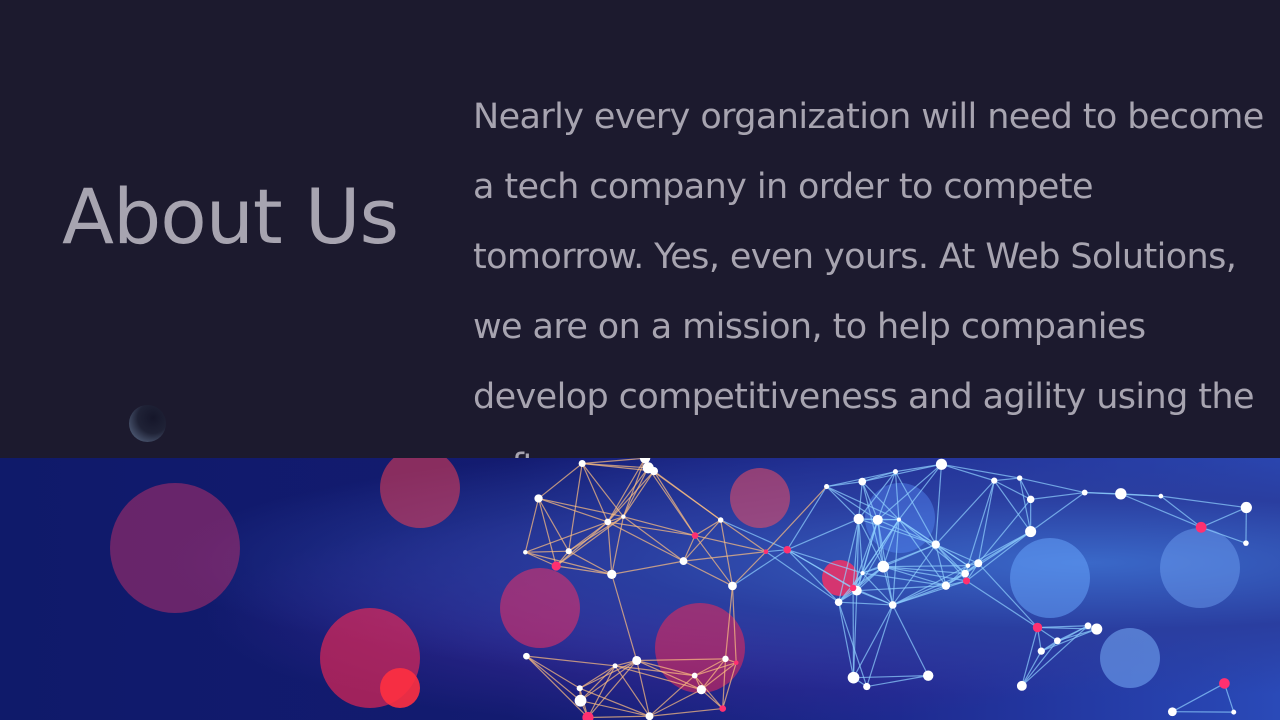 The height and width of the screenshot is (720, 1280). Describe the element at coordinates (147, 423) in the screenshot. I see `decorative-orb-icon` at that location.